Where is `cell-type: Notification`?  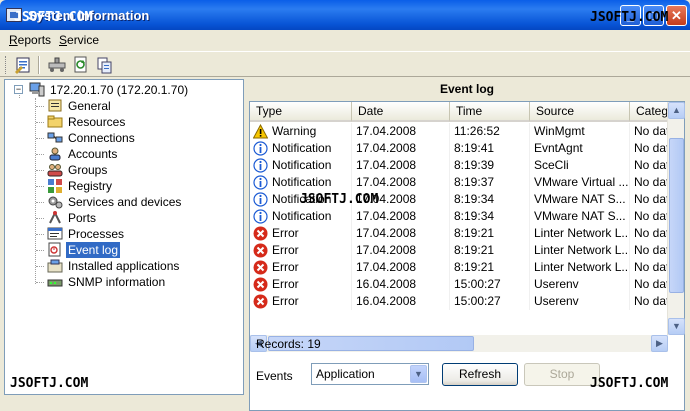 cell-type: Notification is located at coordinates (301, 216).